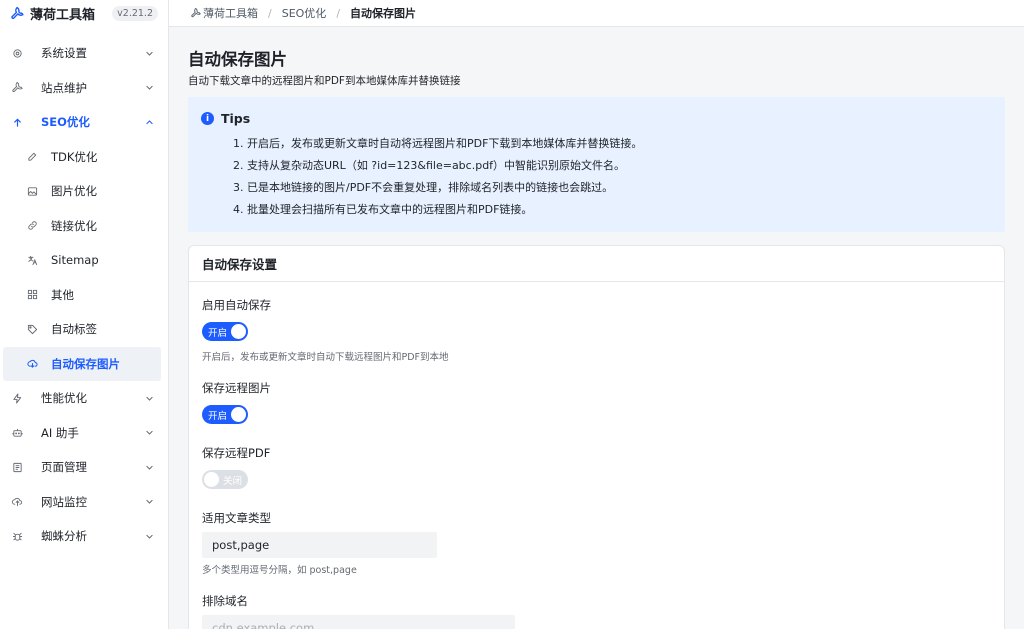  I want to click on enable-auto-save-hint: 开启后，发布或更新文章时自动下载远程图片和PDF到本地, so click(325, 357).